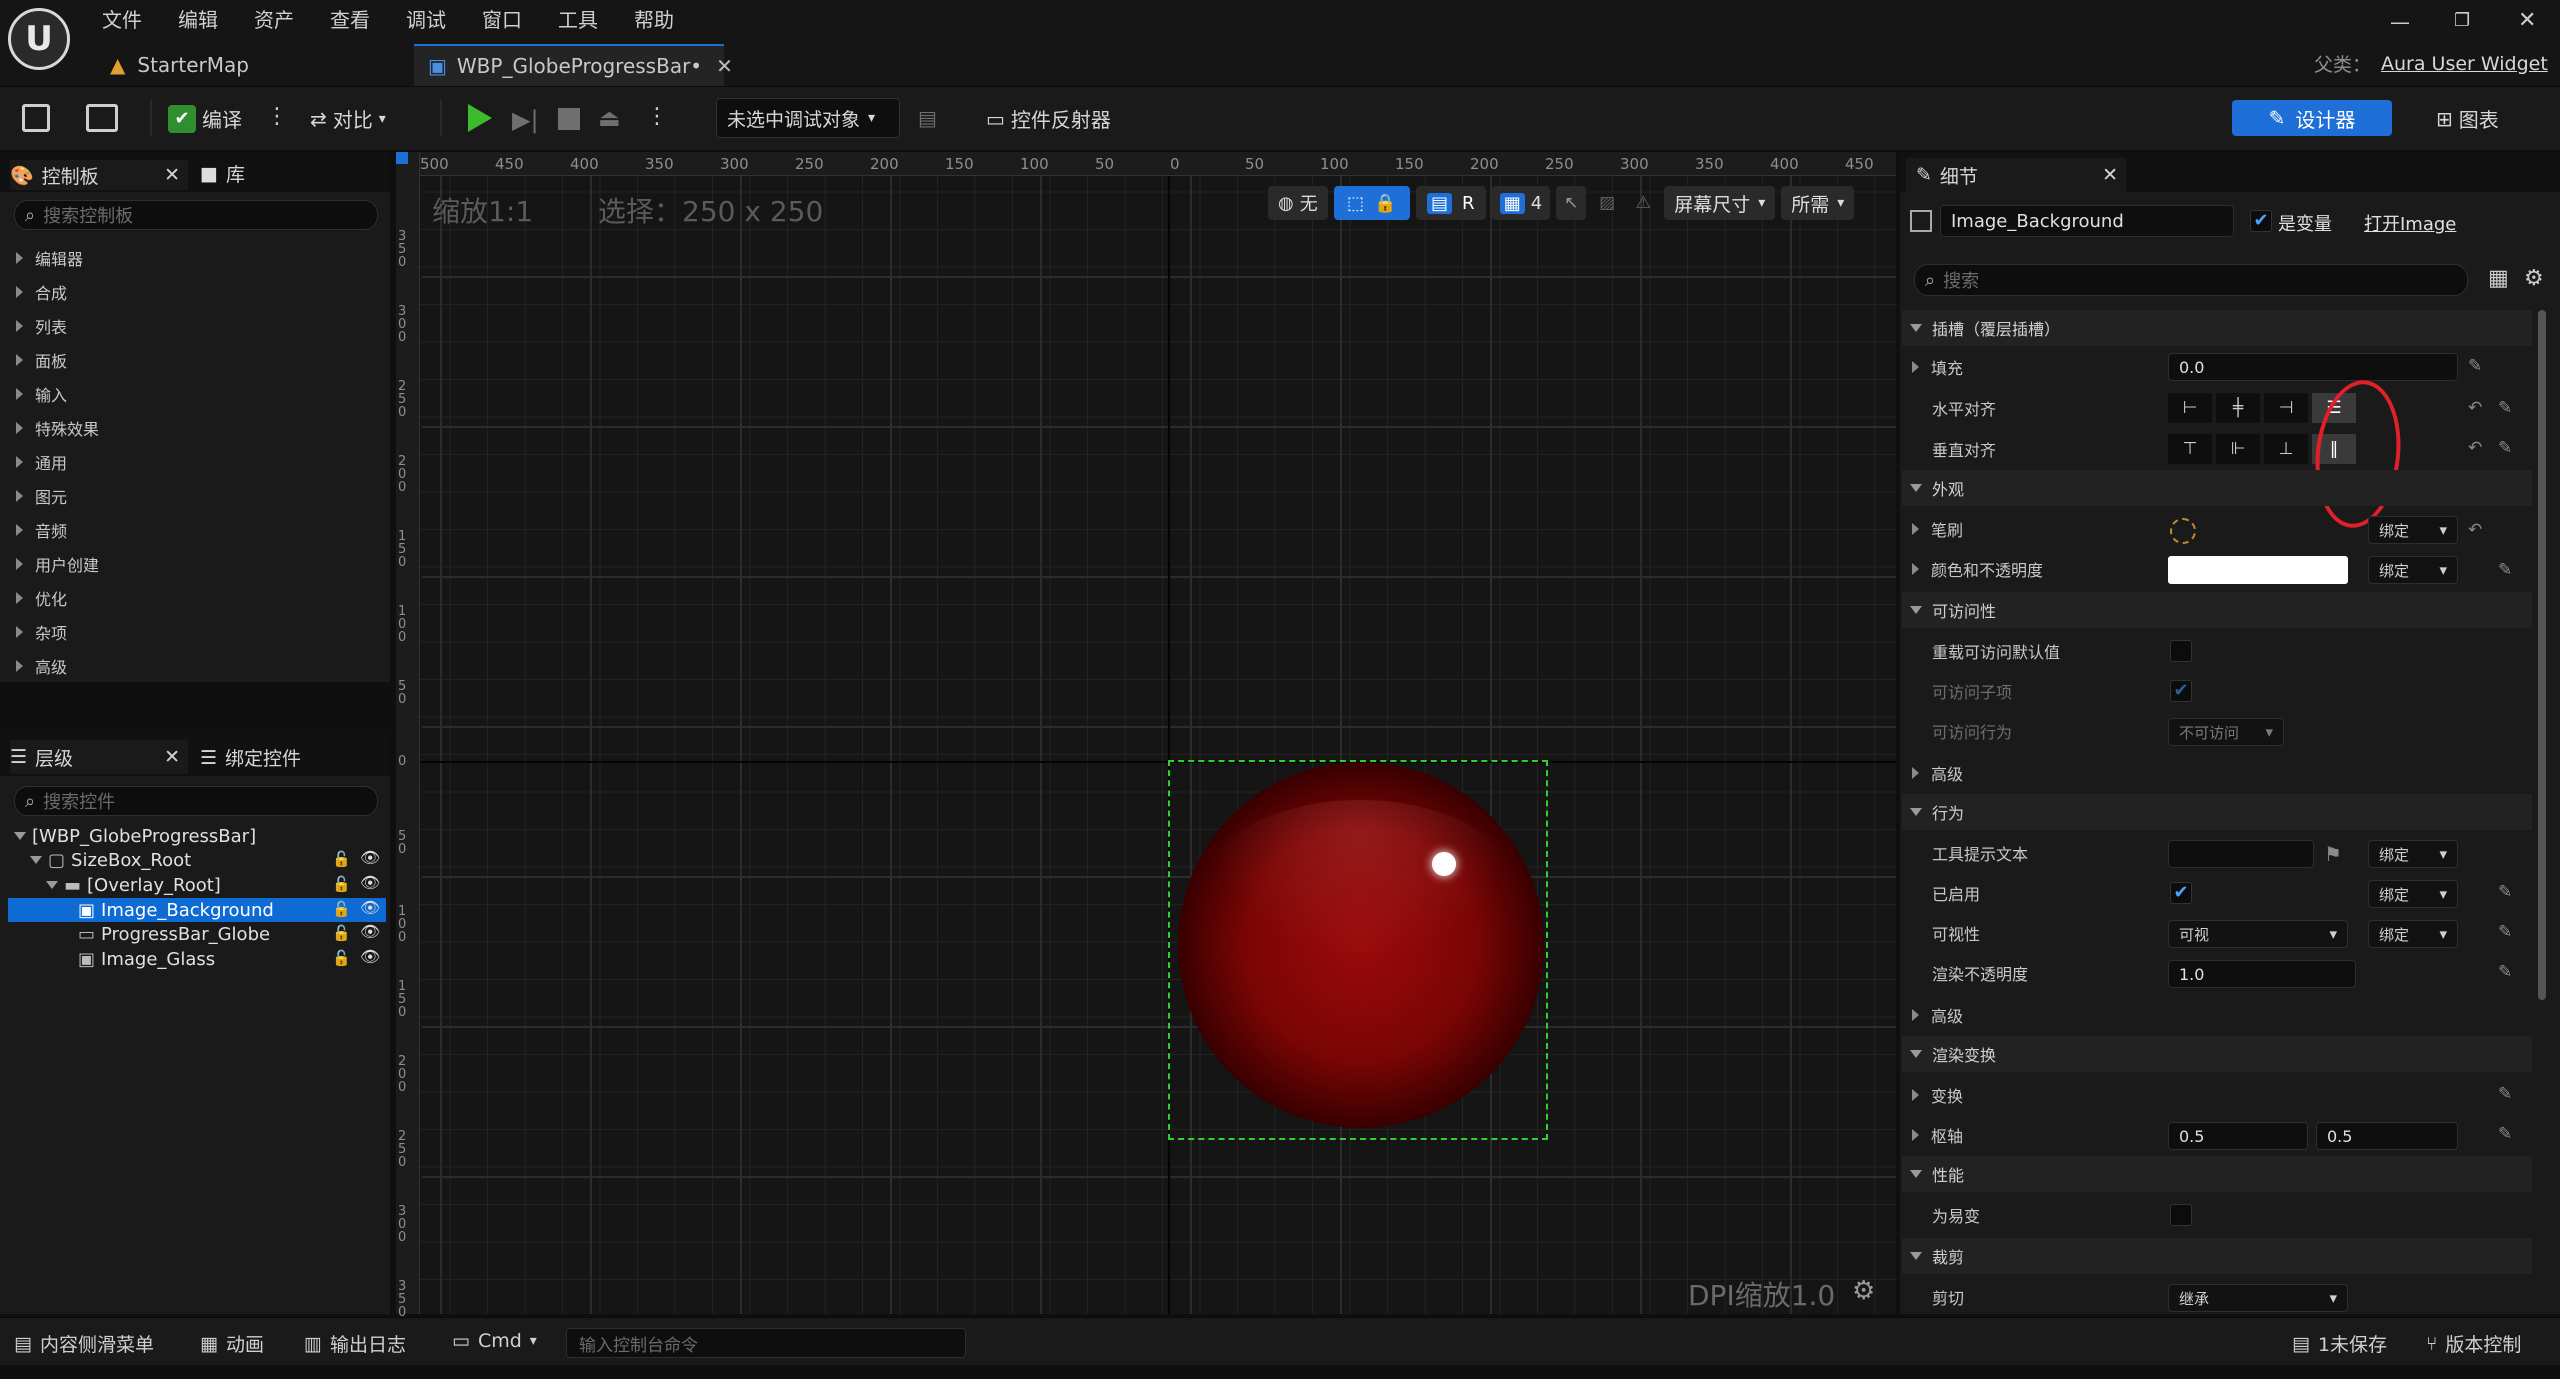 This screenshot has width=2560, height=1379. What do you see at coordinates (2534, 278) in the screenshot?
I see `settings-gear-icon: ⚙` at bounding box center [2534, 278].